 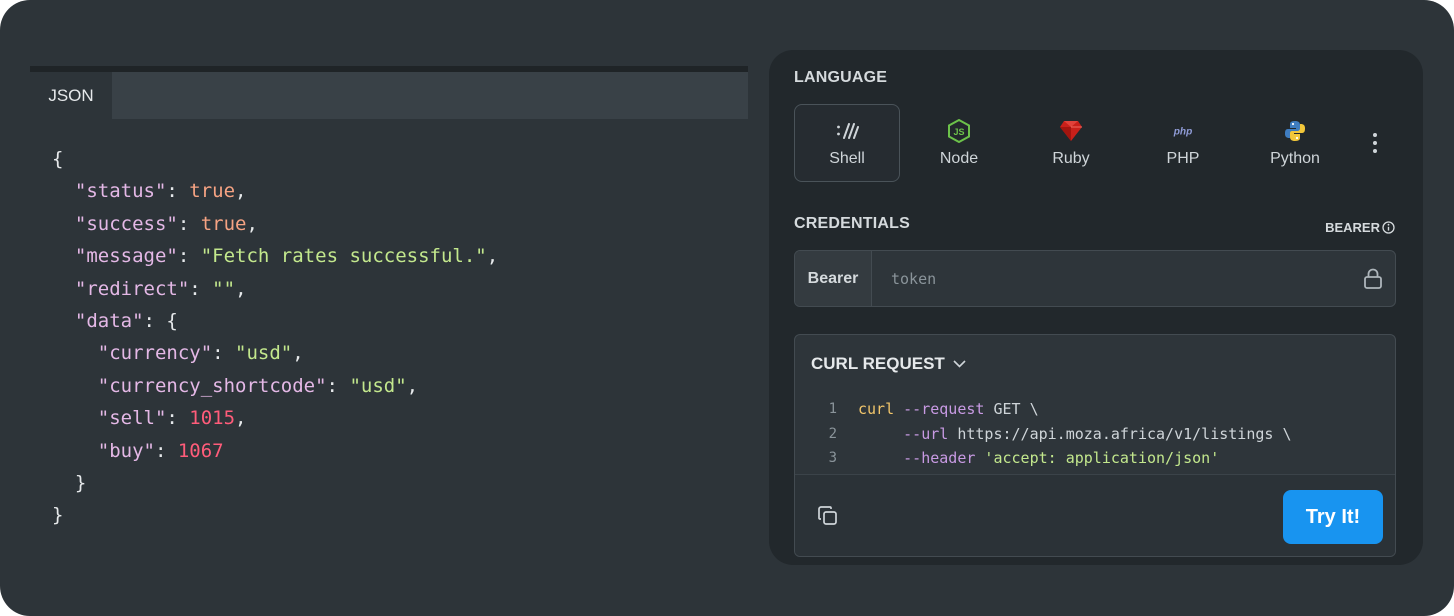 What do you see at coordinates (189, 385) in the screenshot?
I see `json-token: "currency_shortcode"` at bounding box center [189, 385].